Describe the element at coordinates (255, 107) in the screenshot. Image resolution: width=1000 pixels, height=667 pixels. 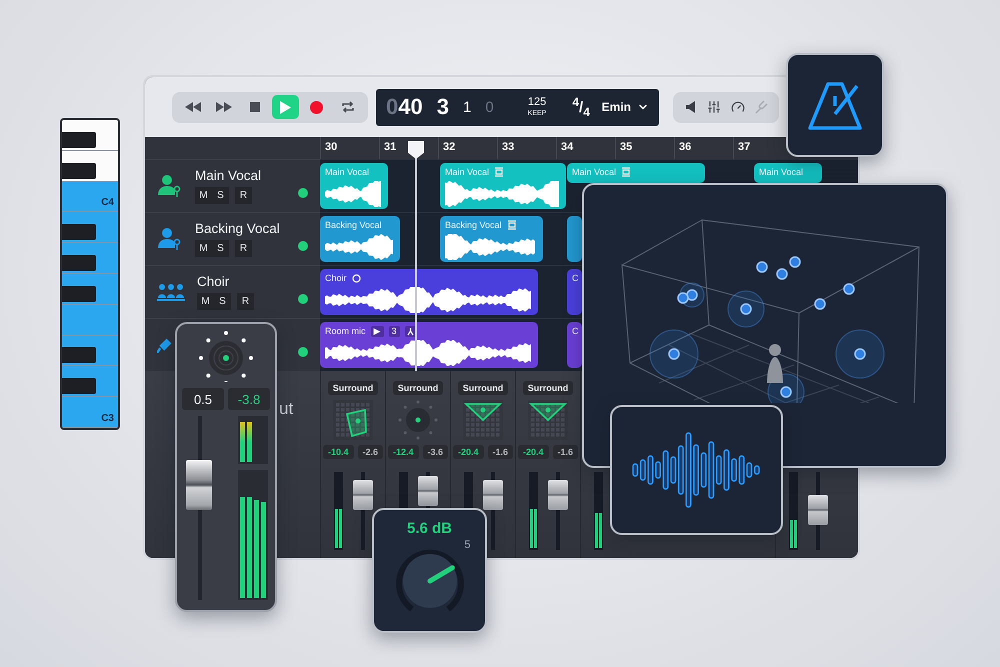
I see `stop-icon` at that location.